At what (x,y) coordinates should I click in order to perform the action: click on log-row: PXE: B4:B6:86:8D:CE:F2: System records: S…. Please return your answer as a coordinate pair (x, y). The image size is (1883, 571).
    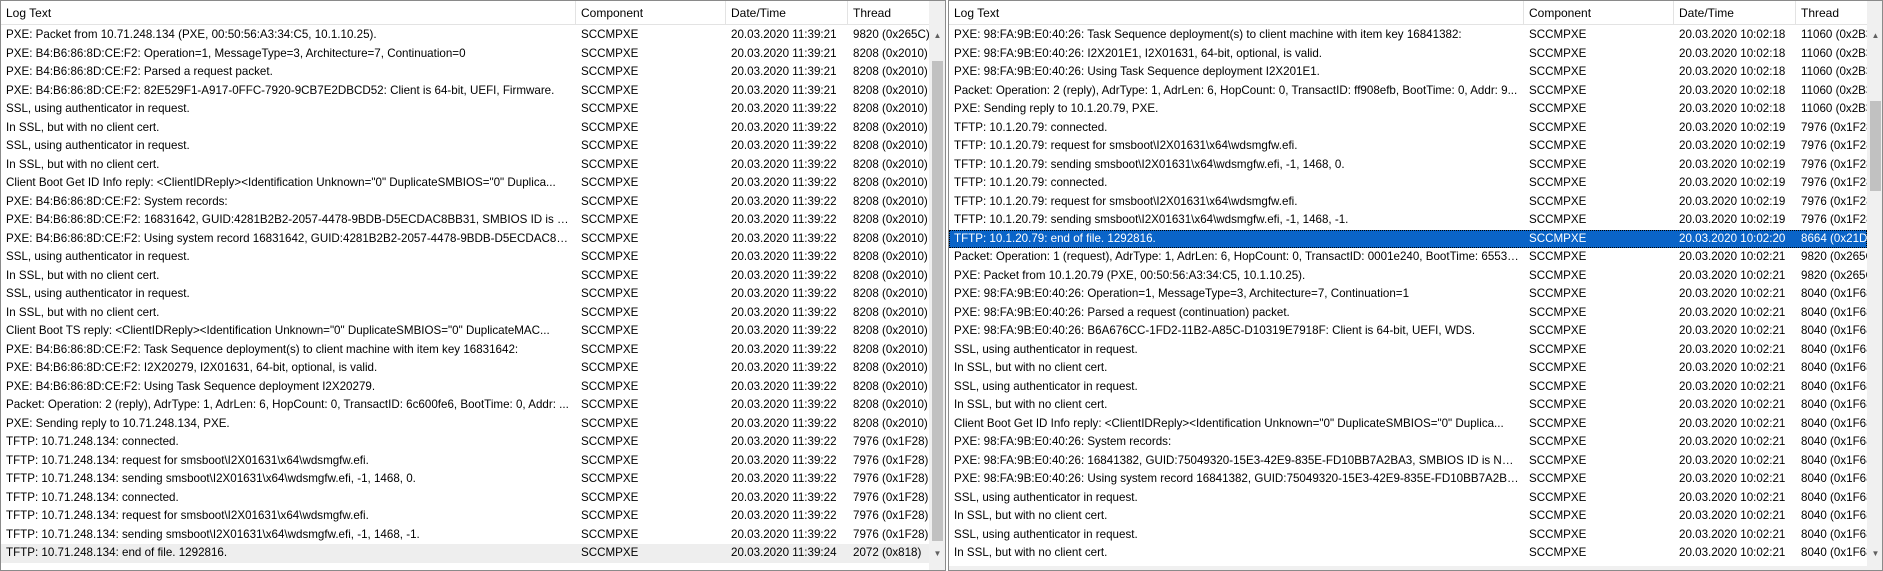
    Looking at the image, I should click on (465, 202).